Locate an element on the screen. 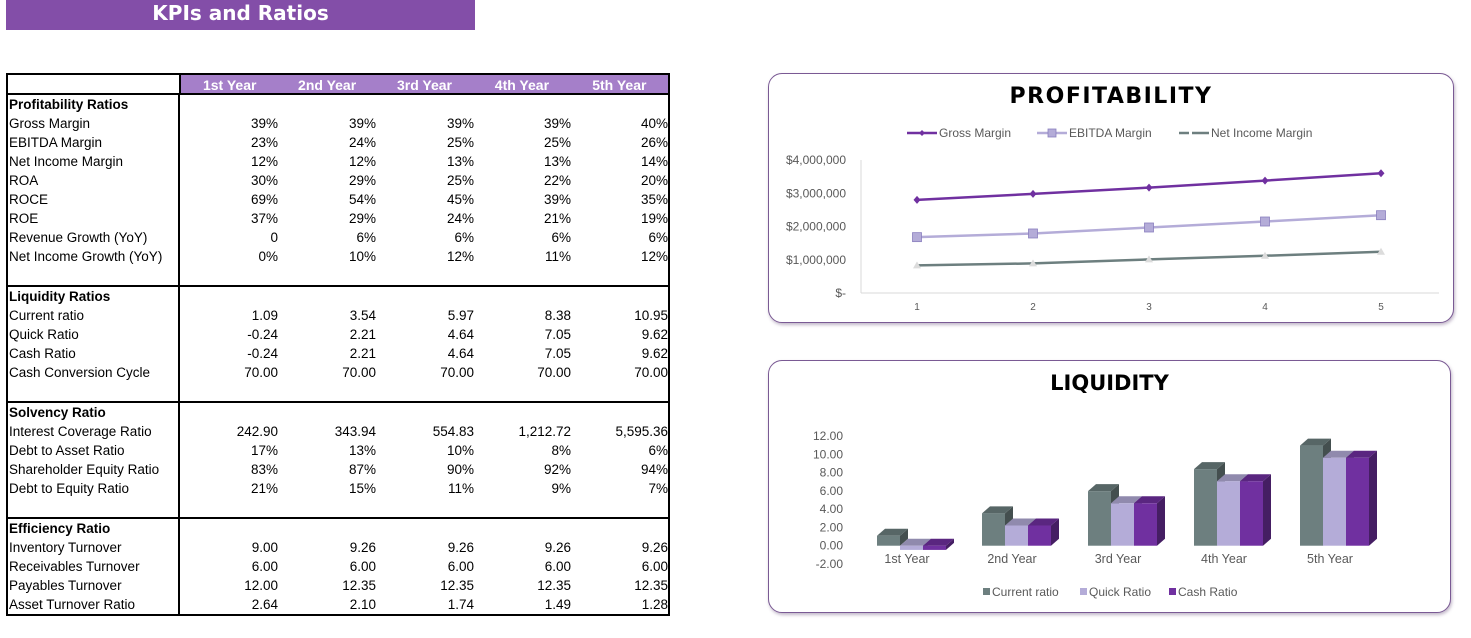 The height and width of the screenshot is (638, 1471). ratio-value: 2.21 is located at coordinates (362, 353).